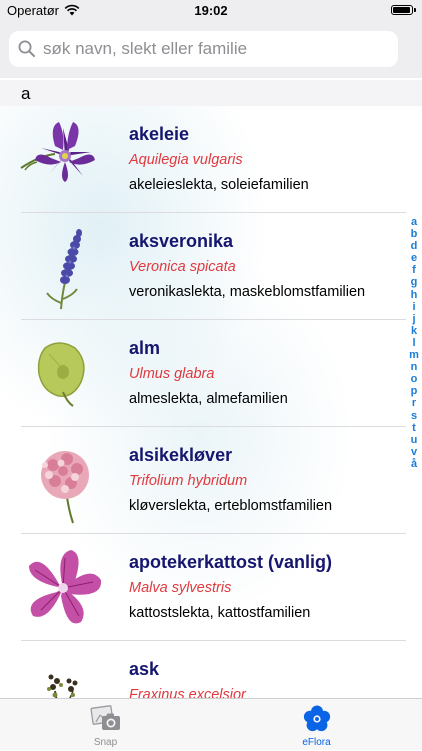  Describe the element at coordinates (414, 295) in the screenshot. I see `index-letter: h` at that location.